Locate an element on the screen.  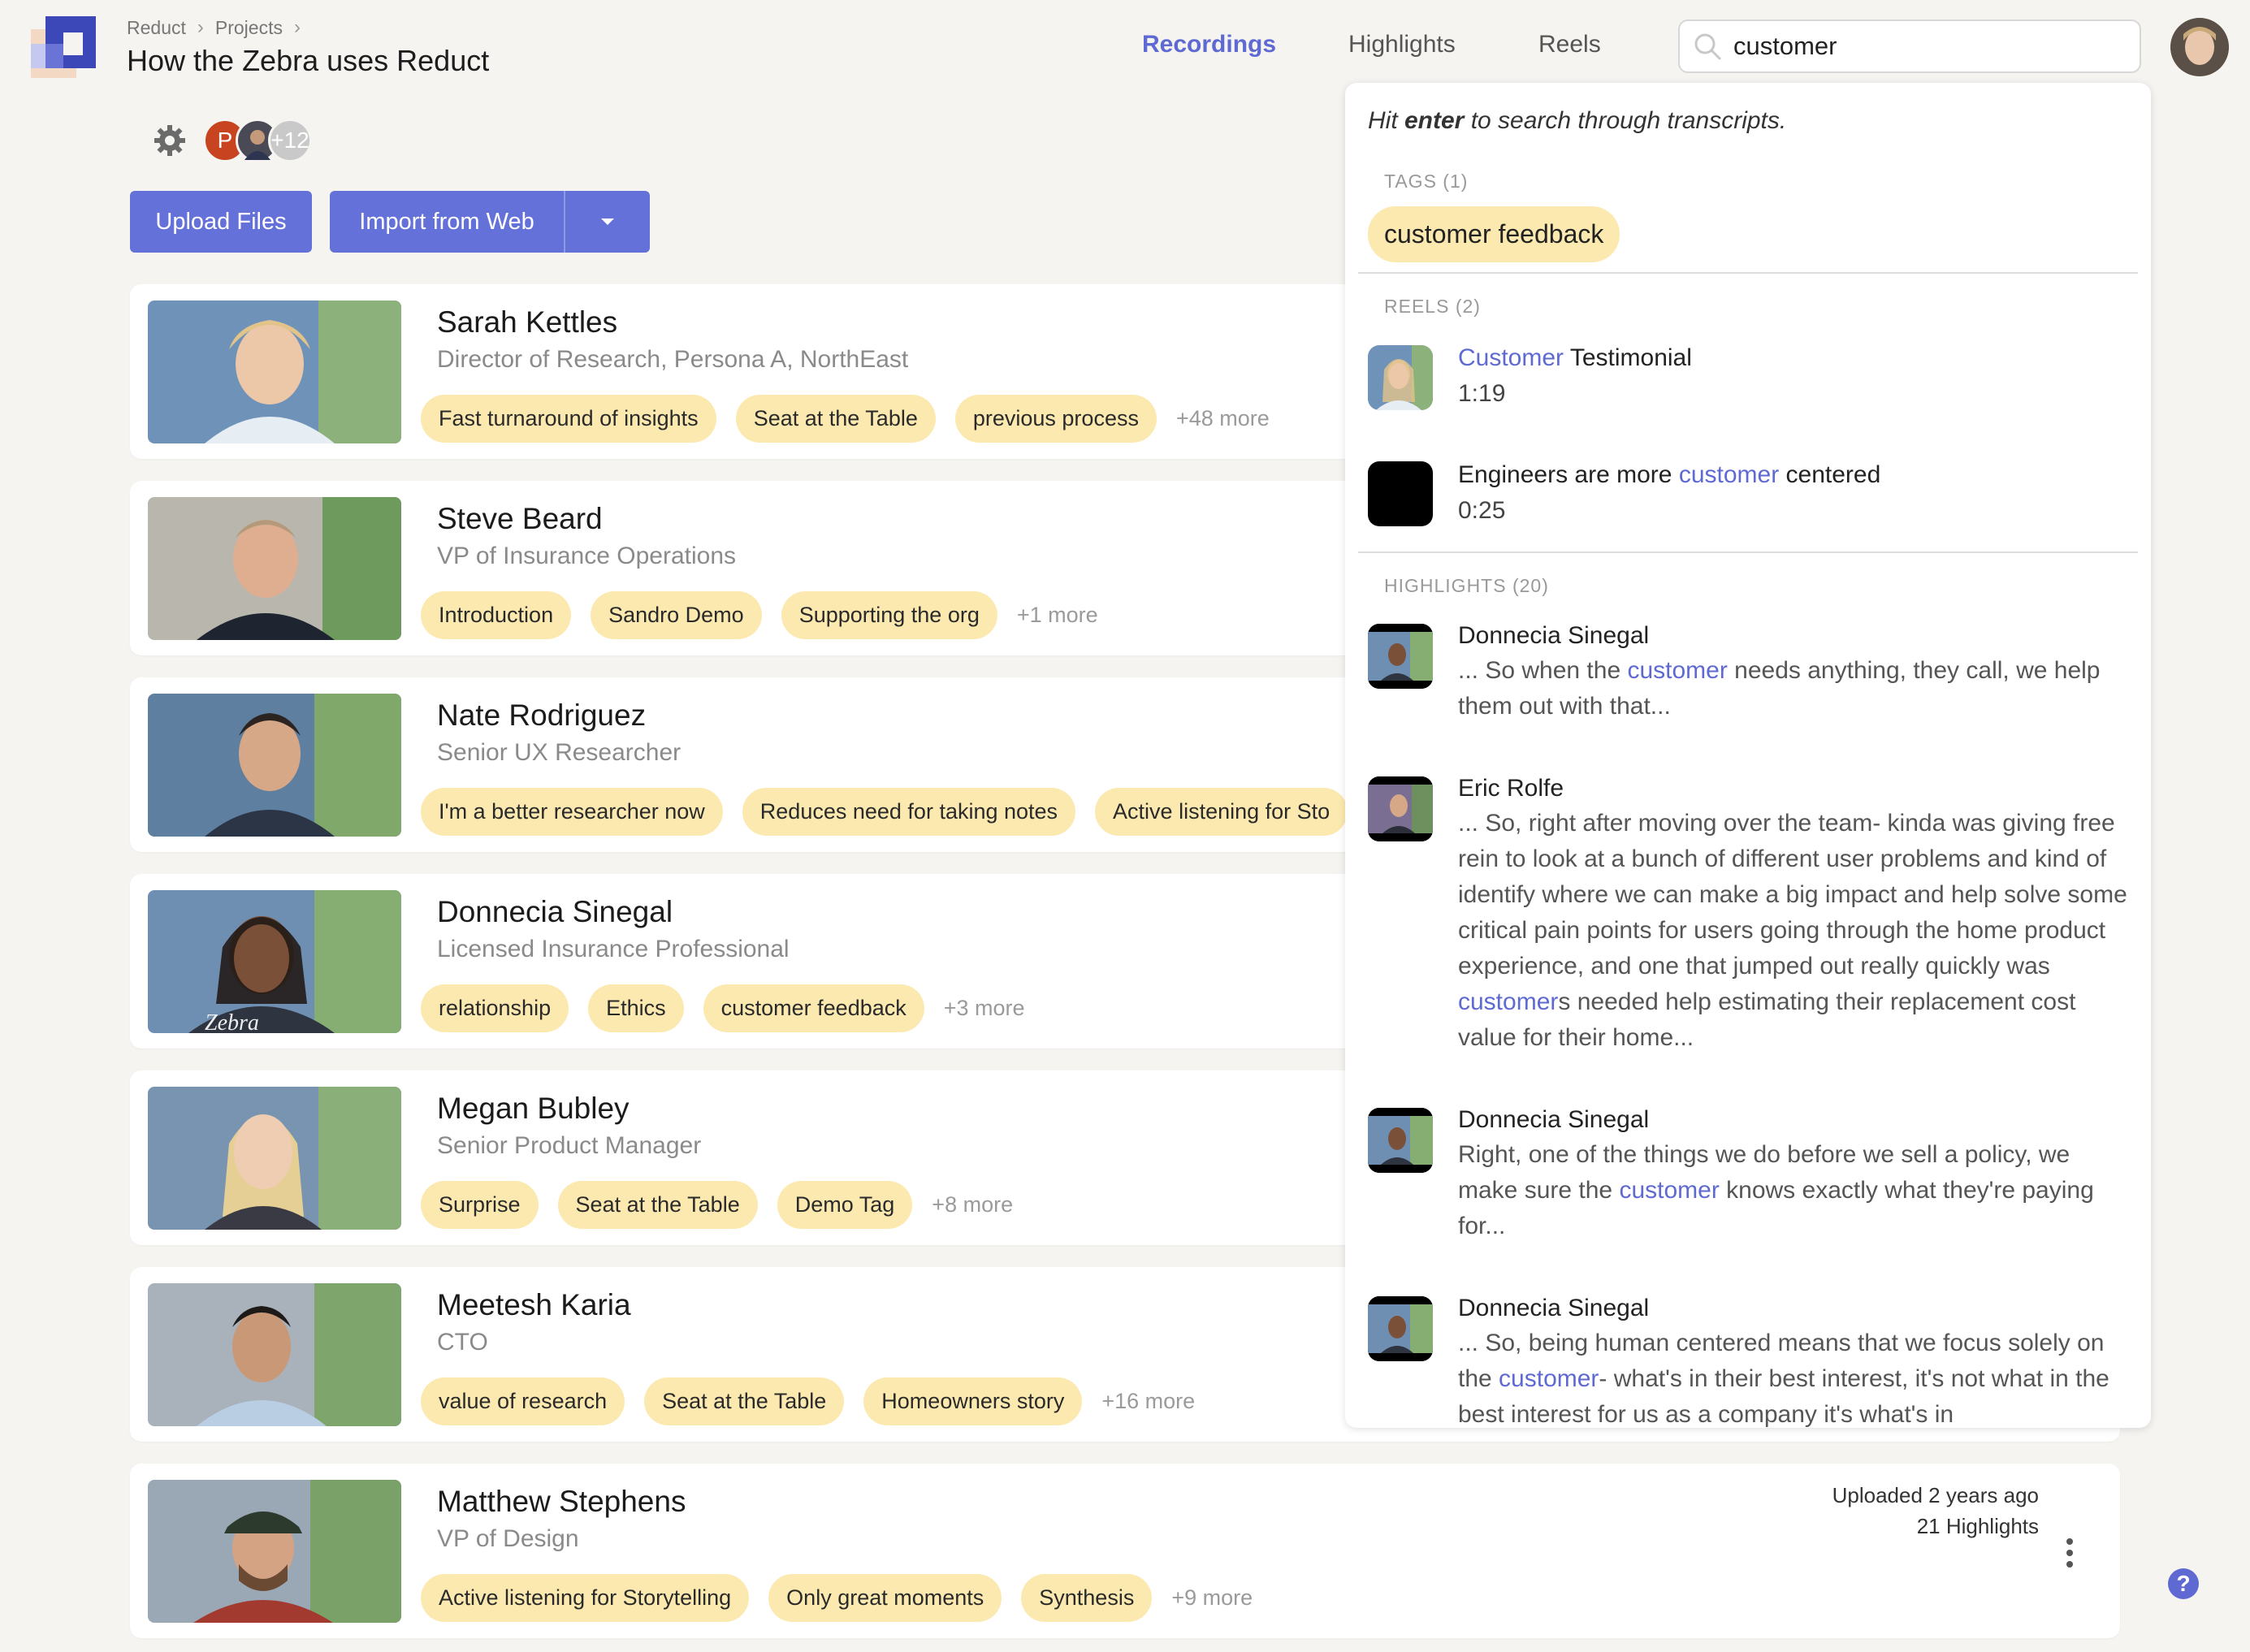
import-from-web-button: Import from Web is located at coordinates (447, 222).